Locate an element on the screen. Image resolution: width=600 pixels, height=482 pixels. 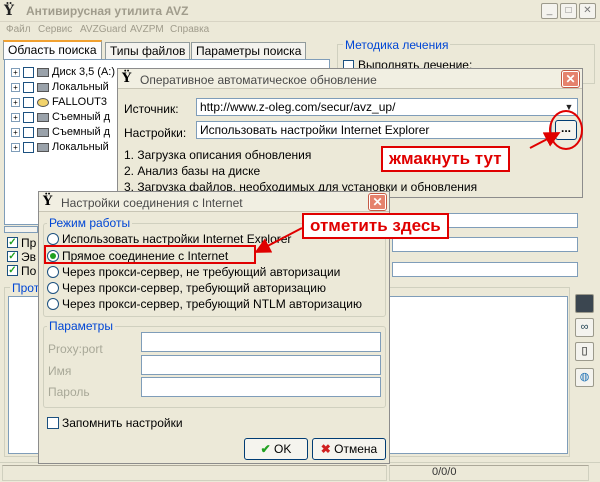
tree-scrollbar is located at coordinates (21, 229).